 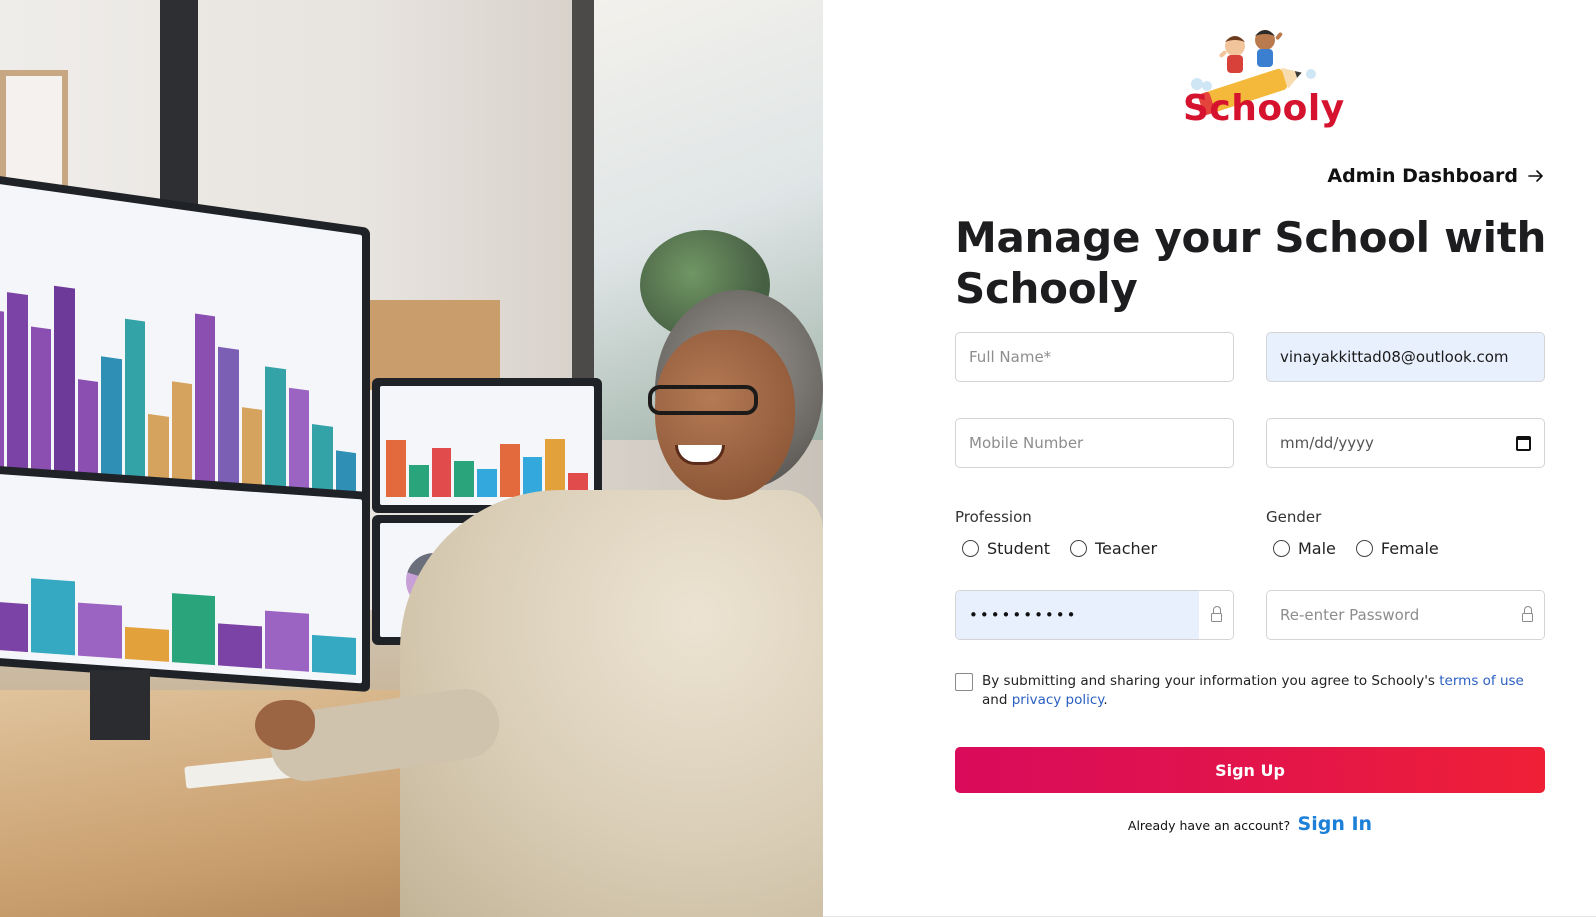 What do you see at coordinates (120, 705) in the screenshot?
I see `monitor-stand` at bounding box center [120, 705].